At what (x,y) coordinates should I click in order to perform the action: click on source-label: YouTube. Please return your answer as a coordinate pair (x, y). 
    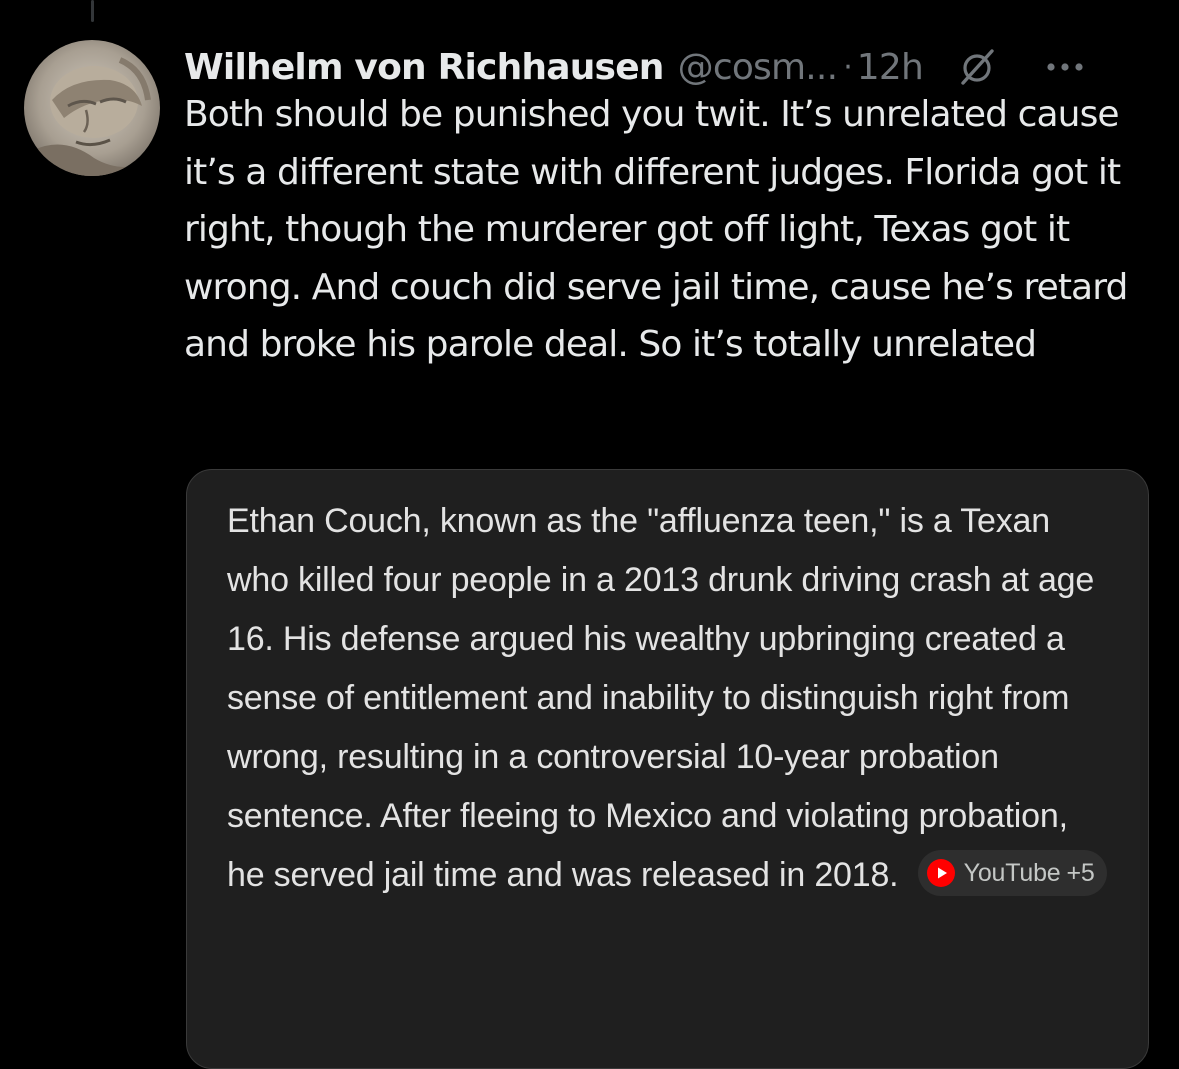
    Looking at the image, I should click on (1012, 872).